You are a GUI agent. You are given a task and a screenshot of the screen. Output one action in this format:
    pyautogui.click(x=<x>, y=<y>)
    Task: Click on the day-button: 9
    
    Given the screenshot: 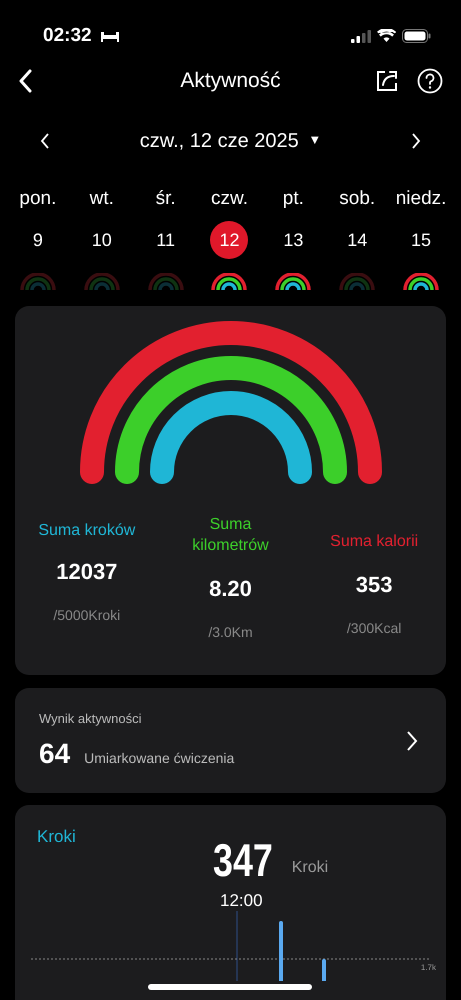 What is the action you would take?
    pyautogui.click(x=37, y=240)
    